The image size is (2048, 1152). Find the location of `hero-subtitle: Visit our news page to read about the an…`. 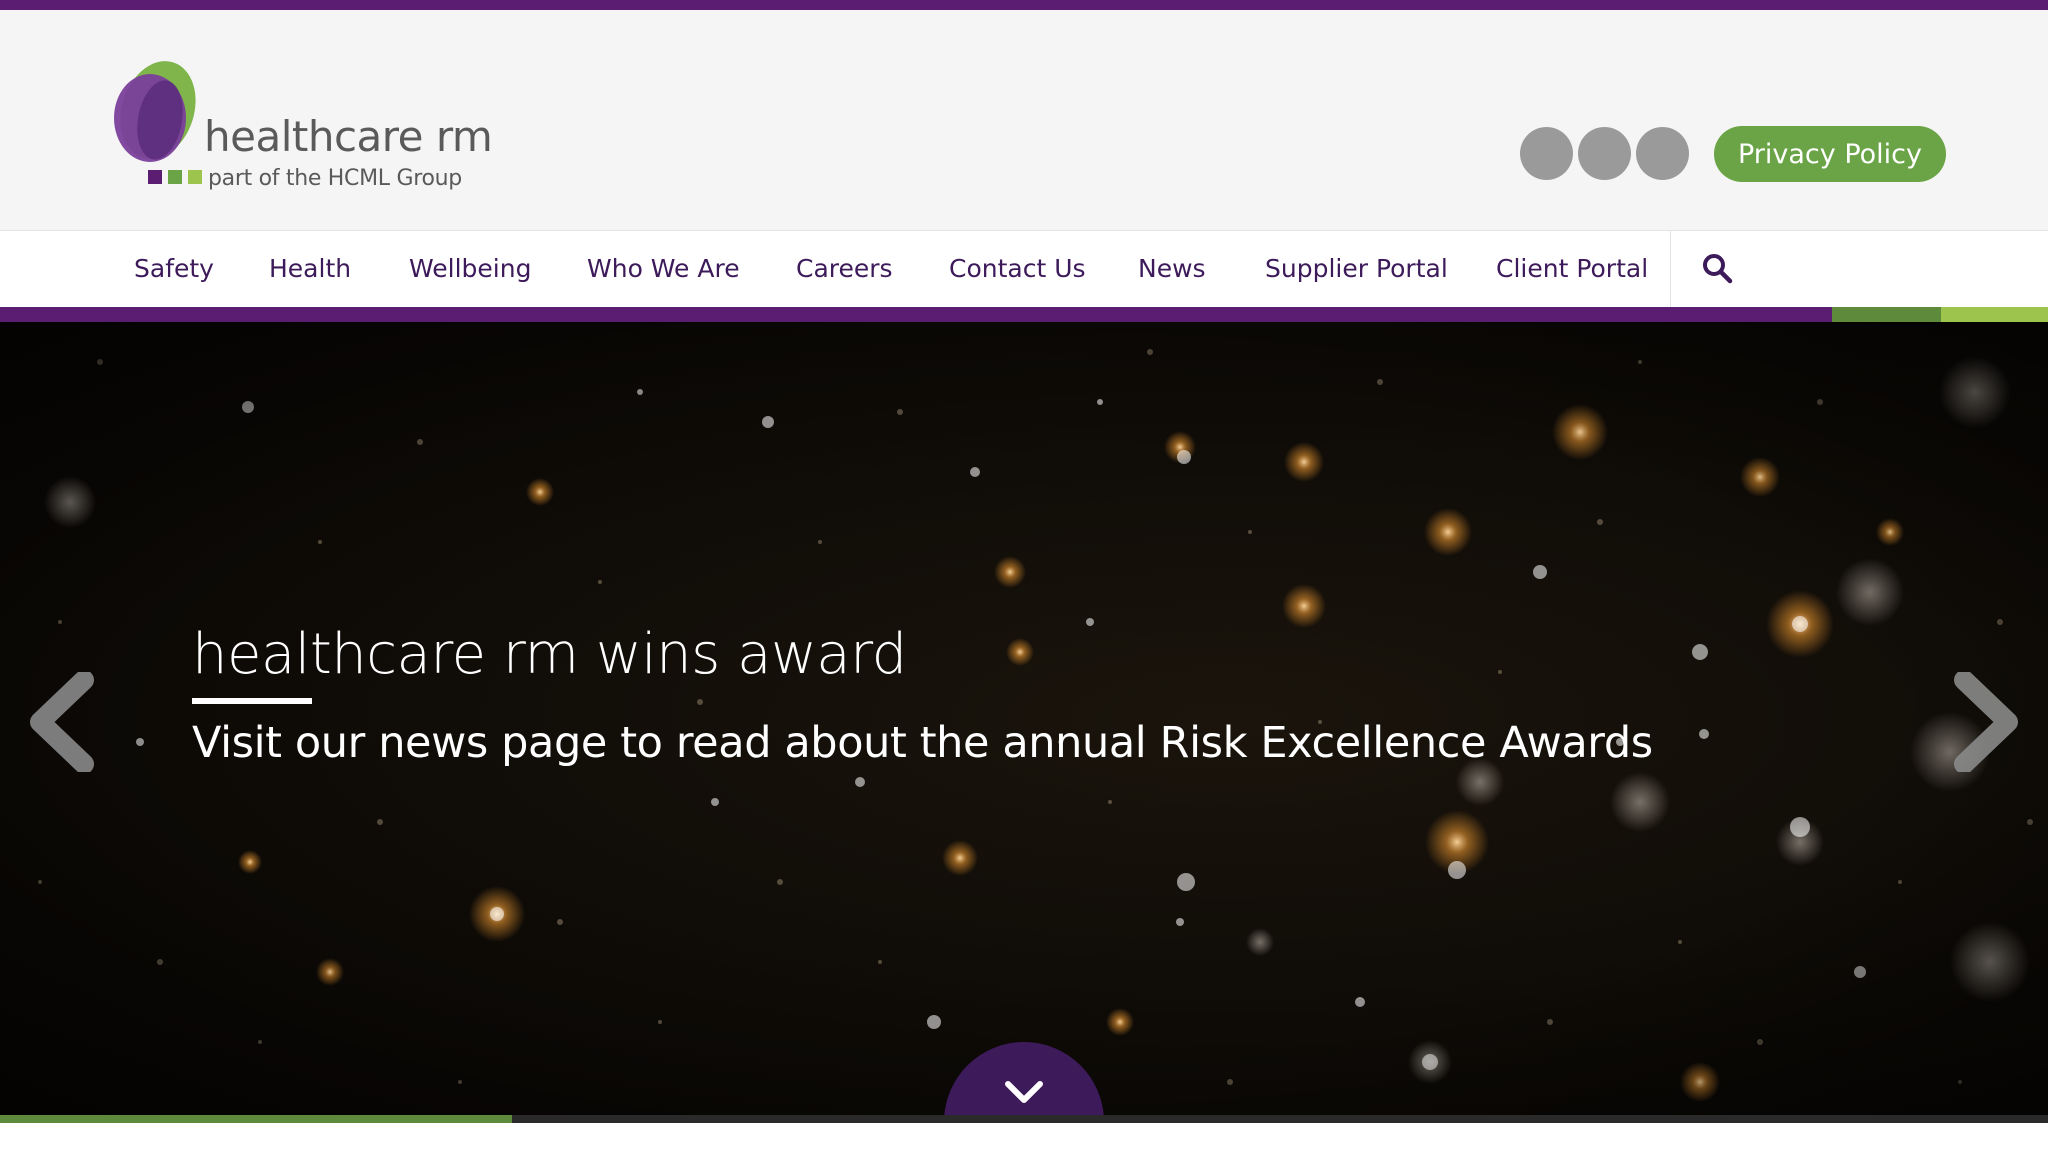

hero-subtitle: Visit our news page to read about the an… is located at coordinates (922, 743).